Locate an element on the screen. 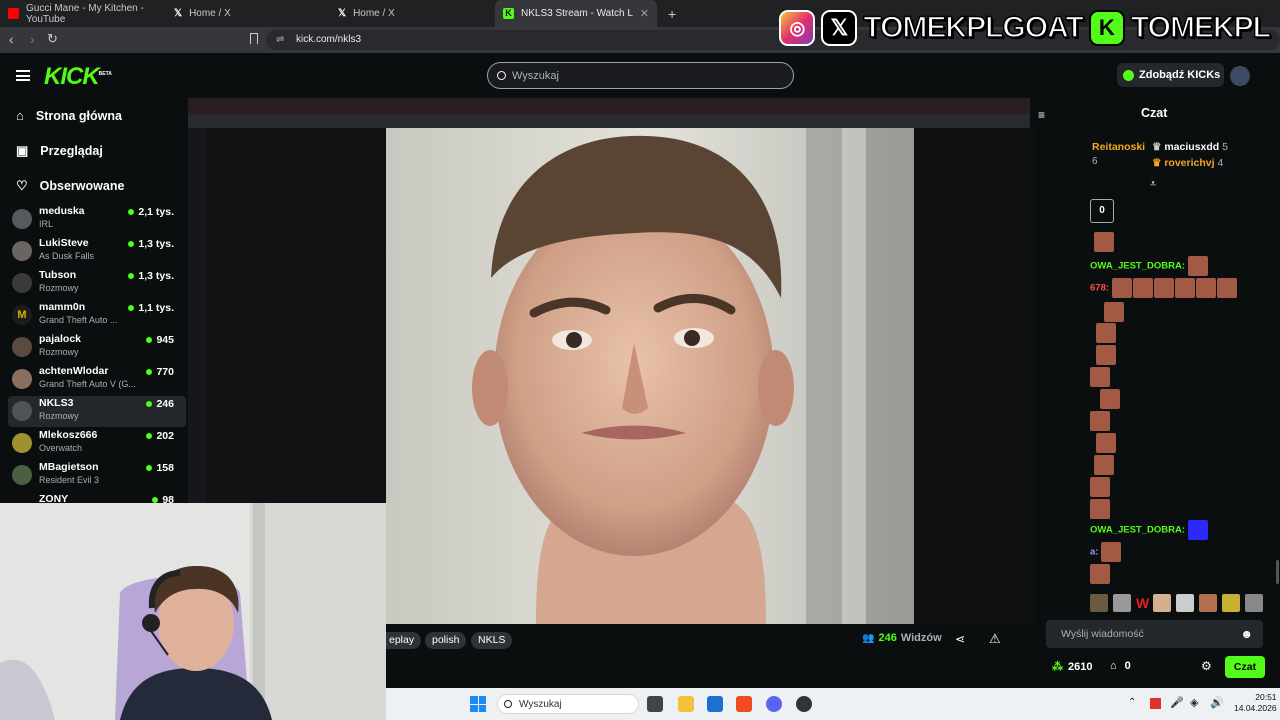  top-user-1: Reitanoski is located at coordinates (1118, 147).